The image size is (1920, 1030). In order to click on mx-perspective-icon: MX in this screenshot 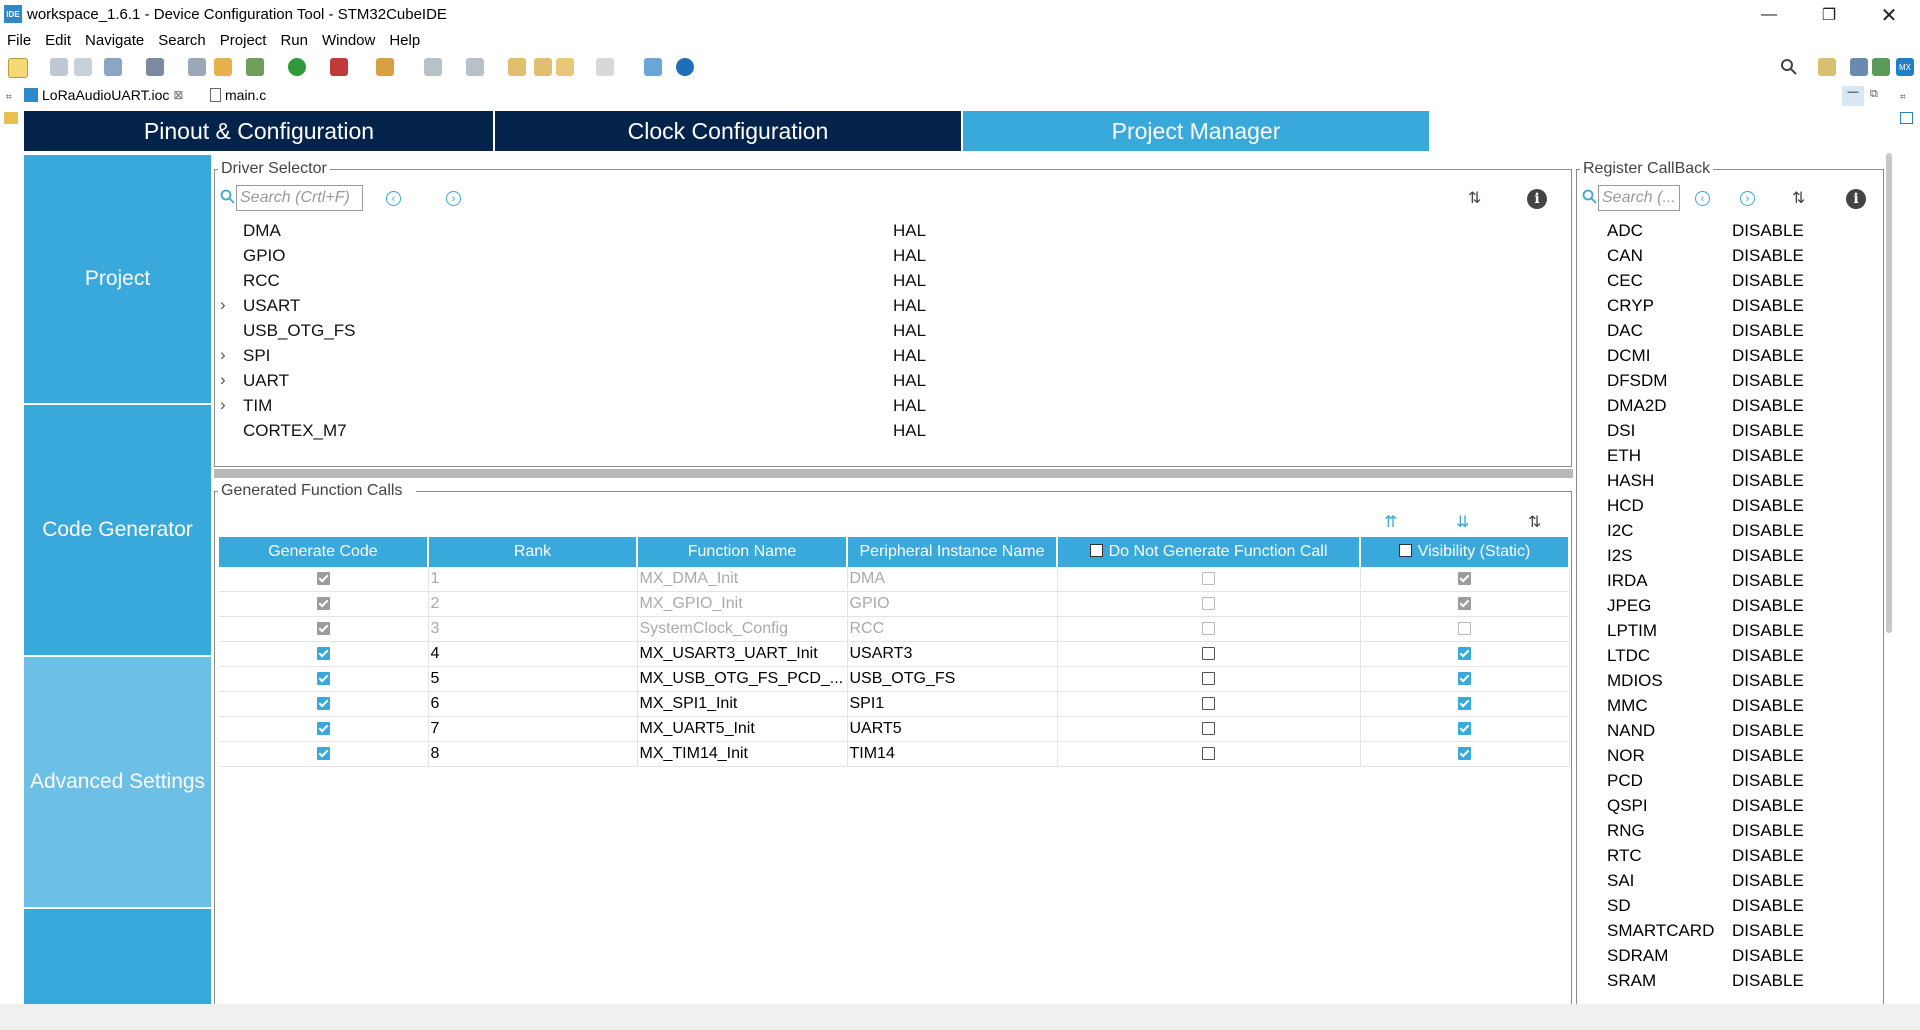, I will do `click(1905, 67)`.